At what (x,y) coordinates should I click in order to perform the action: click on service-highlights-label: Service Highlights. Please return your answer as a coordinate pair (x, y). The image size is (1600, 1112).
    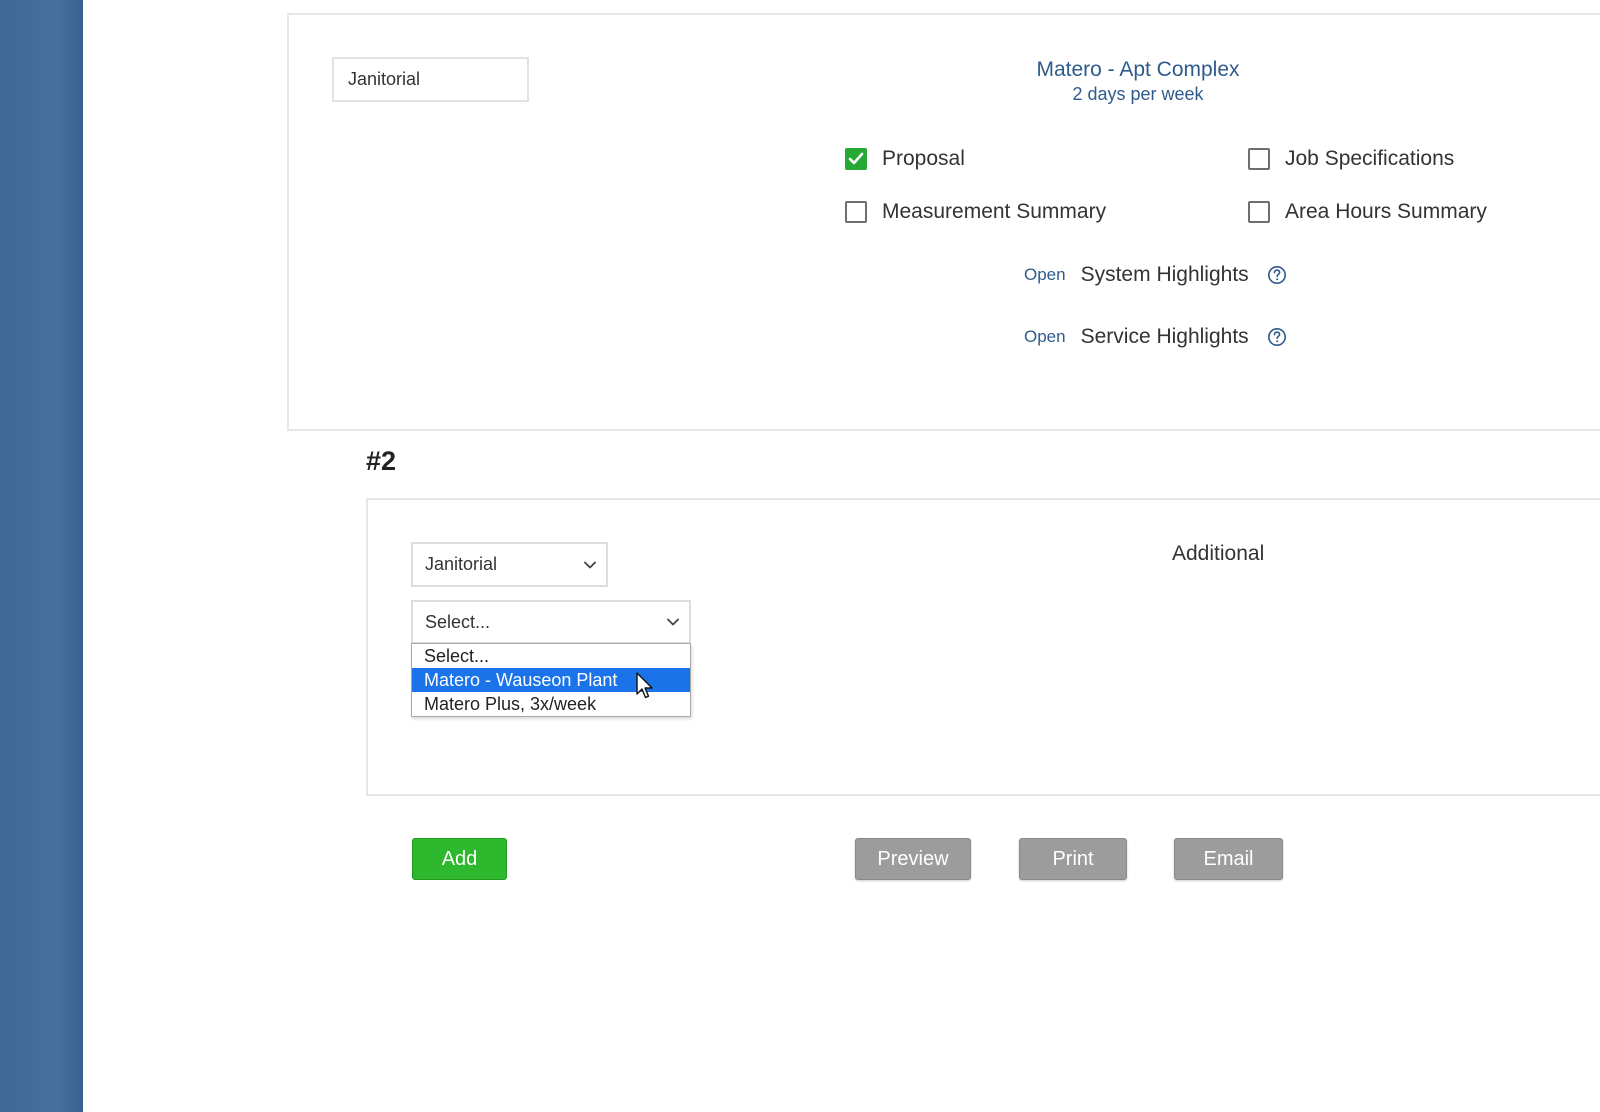
    Looking at the image, I should click on (1164, 336).